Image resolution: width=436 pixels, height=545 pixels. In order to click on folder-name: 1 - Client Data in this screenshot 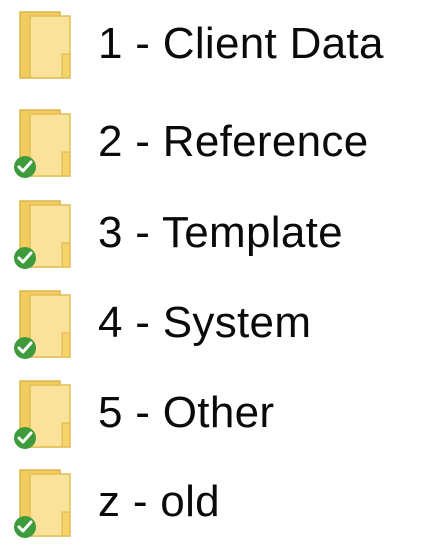, I will do `click(241, 43)`.